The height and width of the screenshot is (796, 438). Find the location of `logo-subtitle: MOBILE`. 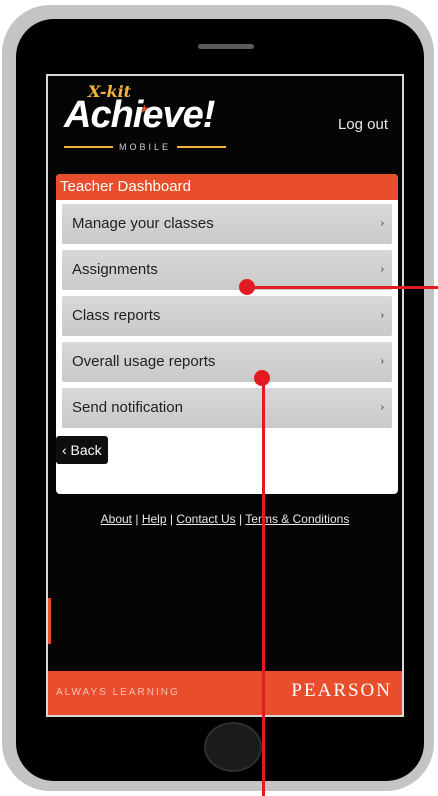

logo-subtitle: MOBILE is located at coordinates (145, 147).